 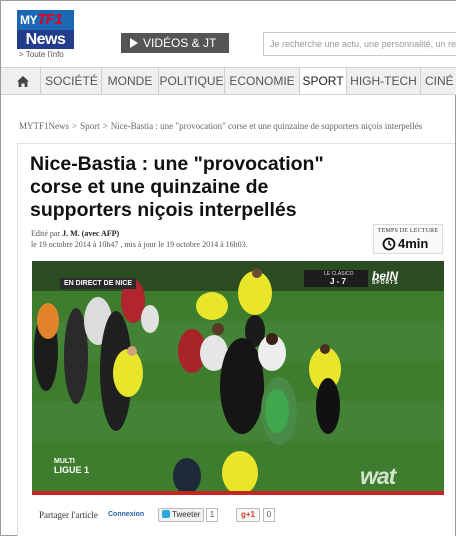 What do you see at coordinates (269, 515) in the screenshot?
I see `gplus-count: 0` at bounding box center [269, 515].